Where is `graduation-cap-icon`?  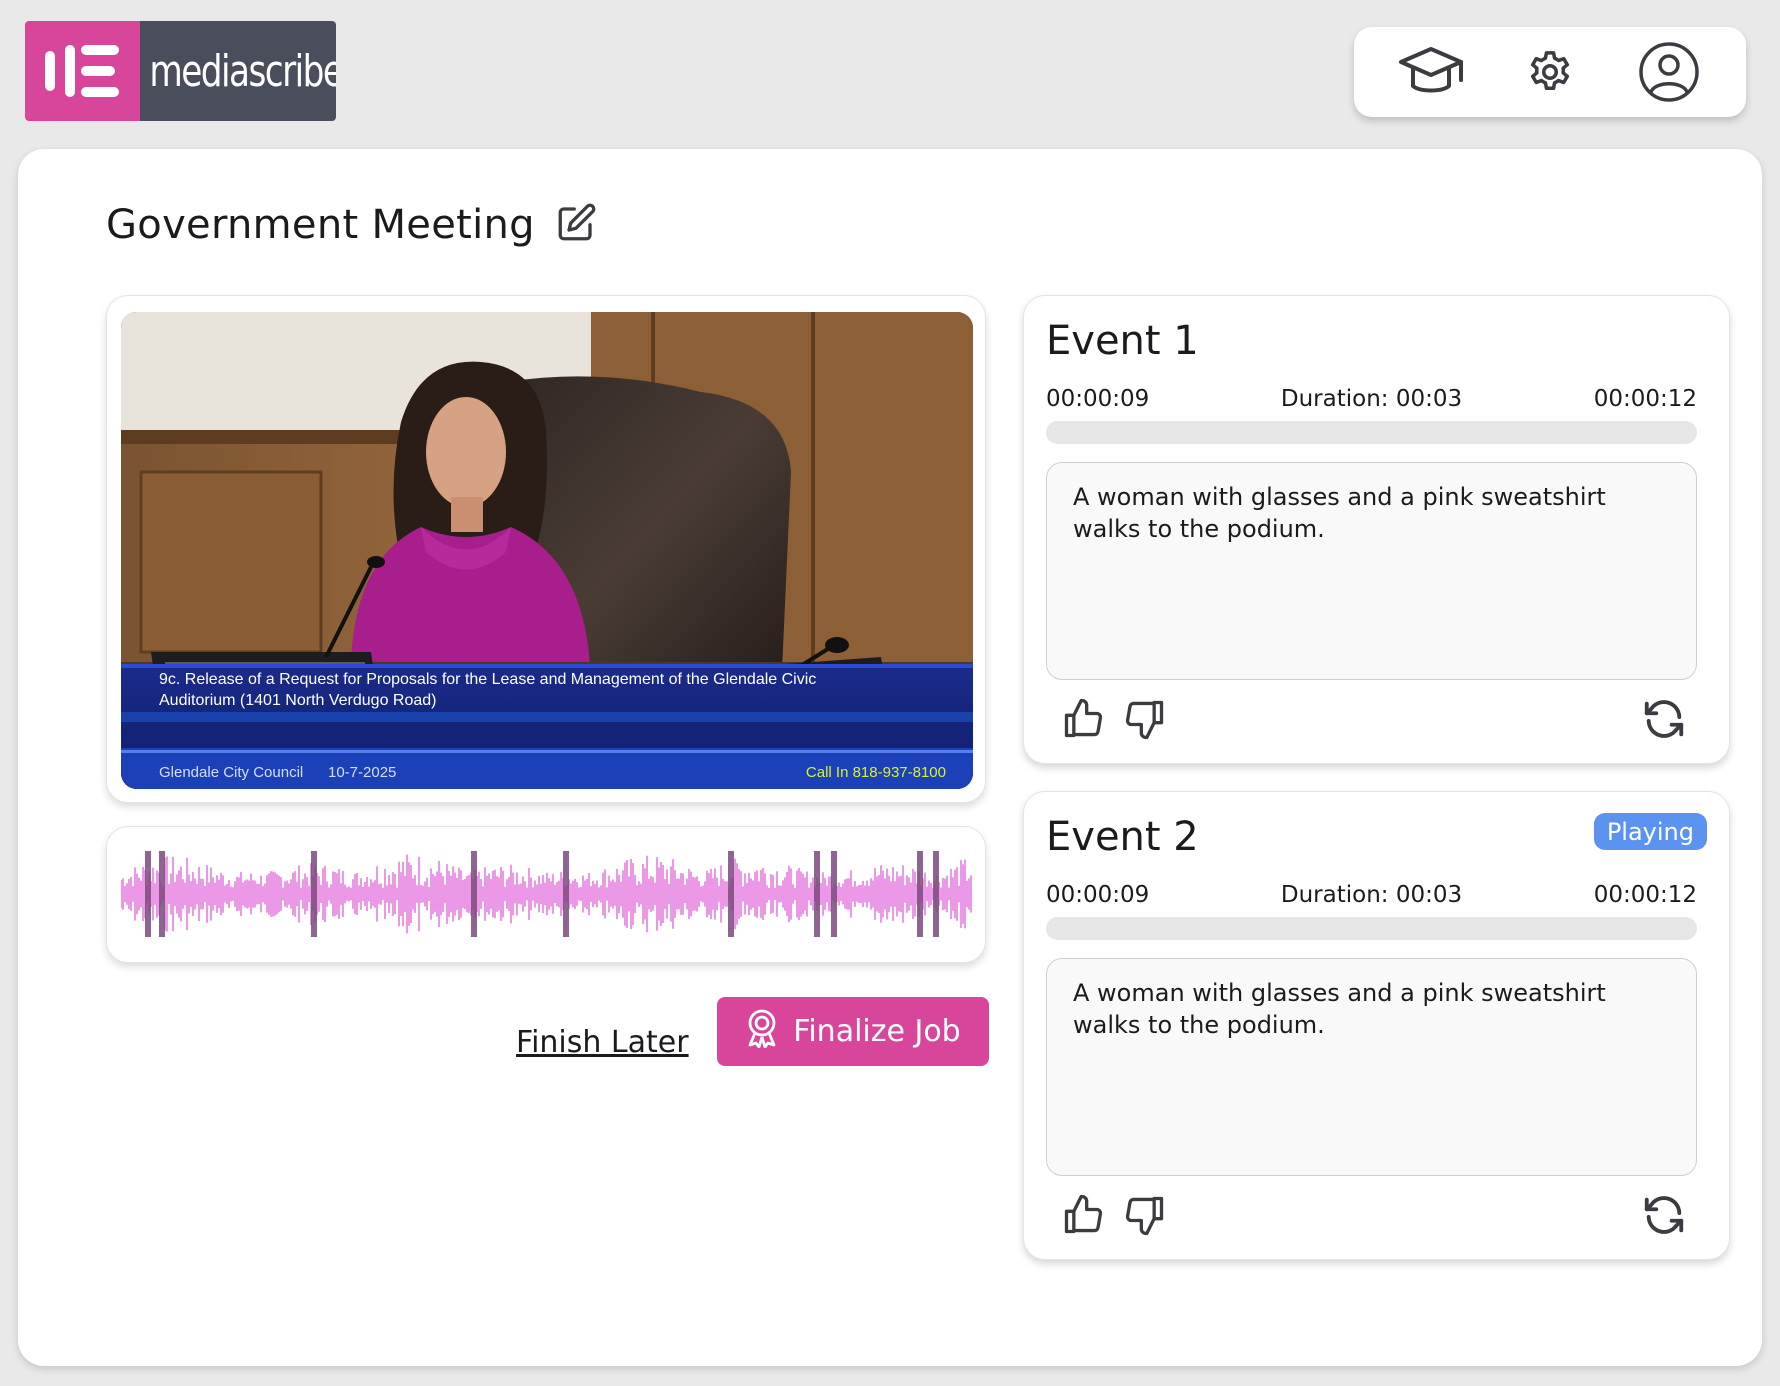 graduation-cap-icon is located at coordinates (1431, 72).